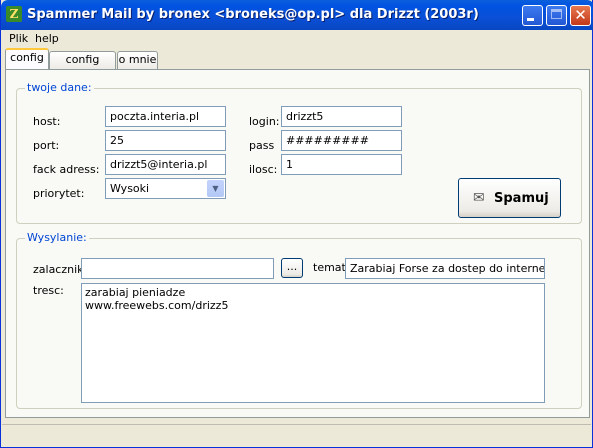  I want to click on close-button: ✕, so click(580, 15).